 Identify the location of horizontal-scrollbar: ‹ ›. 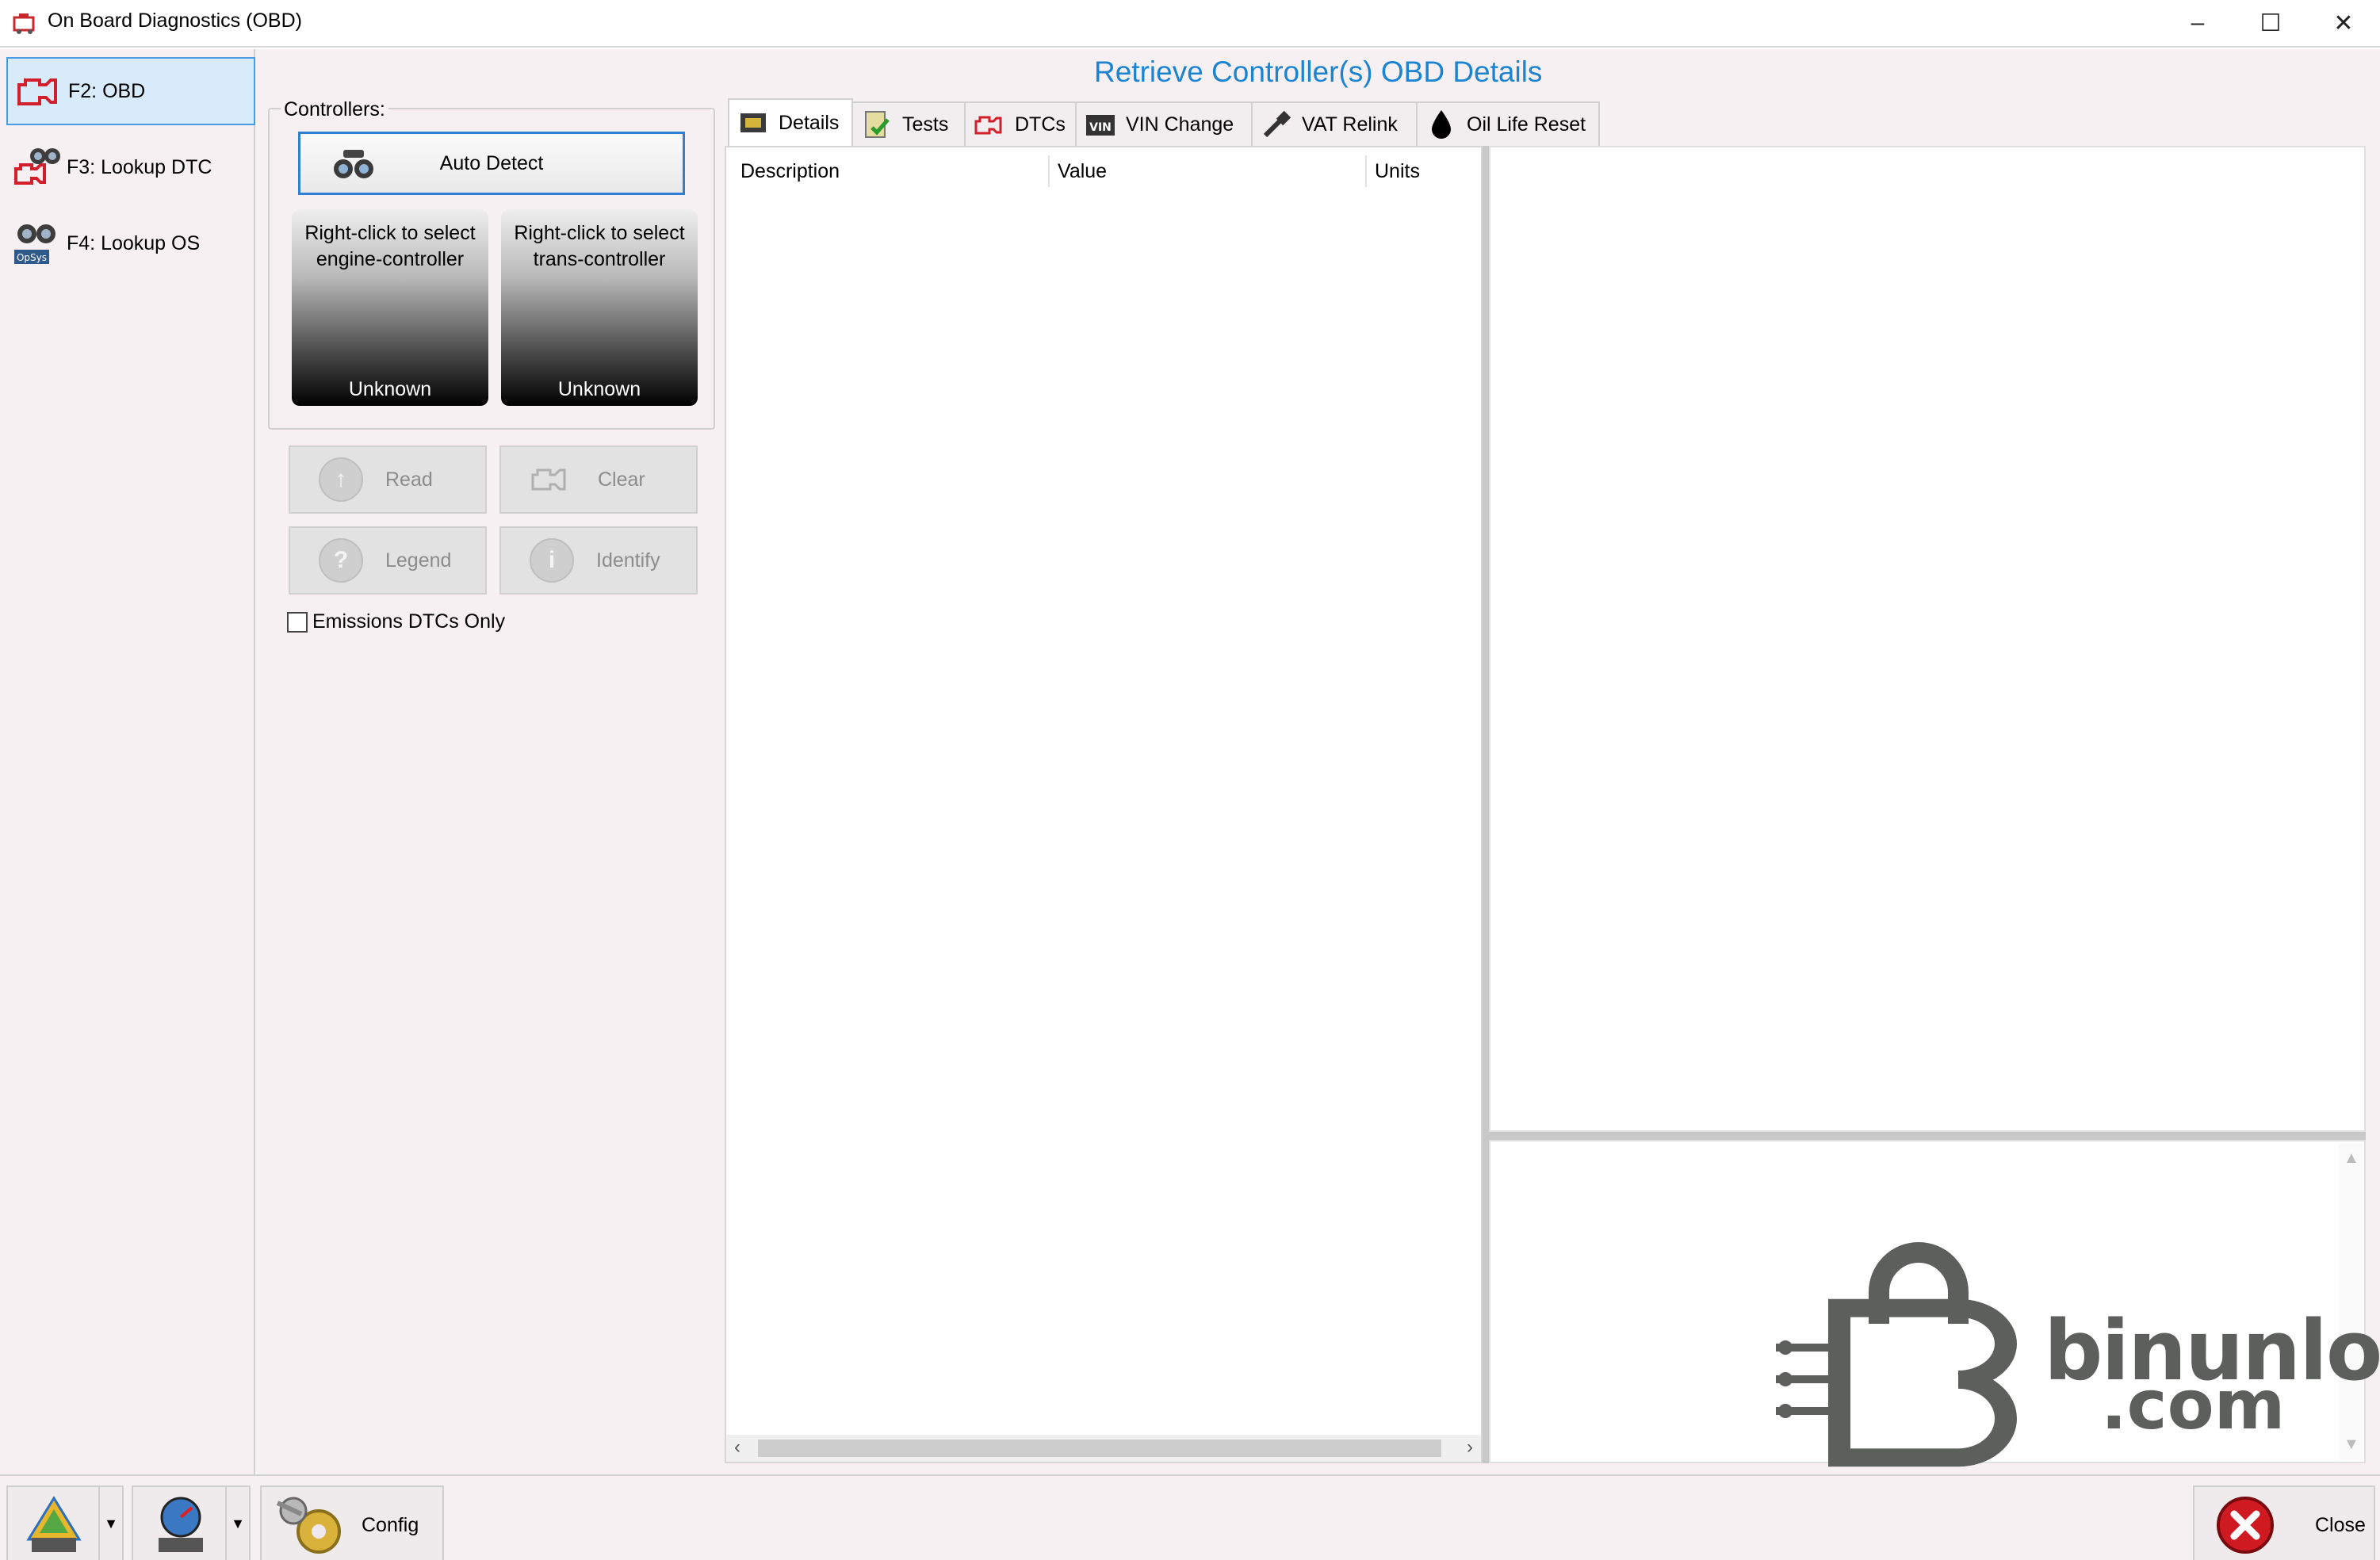
(1103, 1448).